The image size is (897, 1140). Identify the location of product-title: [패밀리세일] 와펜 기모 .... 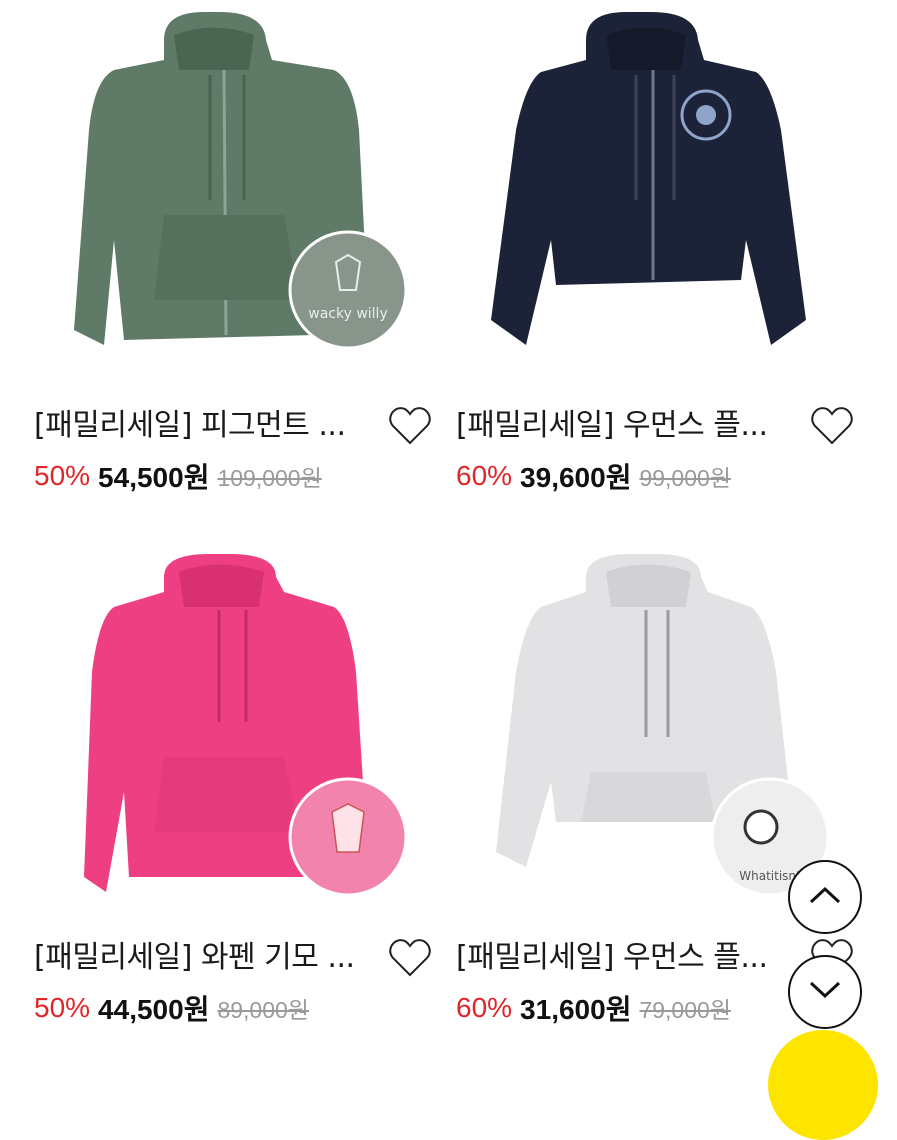
(204, 958).